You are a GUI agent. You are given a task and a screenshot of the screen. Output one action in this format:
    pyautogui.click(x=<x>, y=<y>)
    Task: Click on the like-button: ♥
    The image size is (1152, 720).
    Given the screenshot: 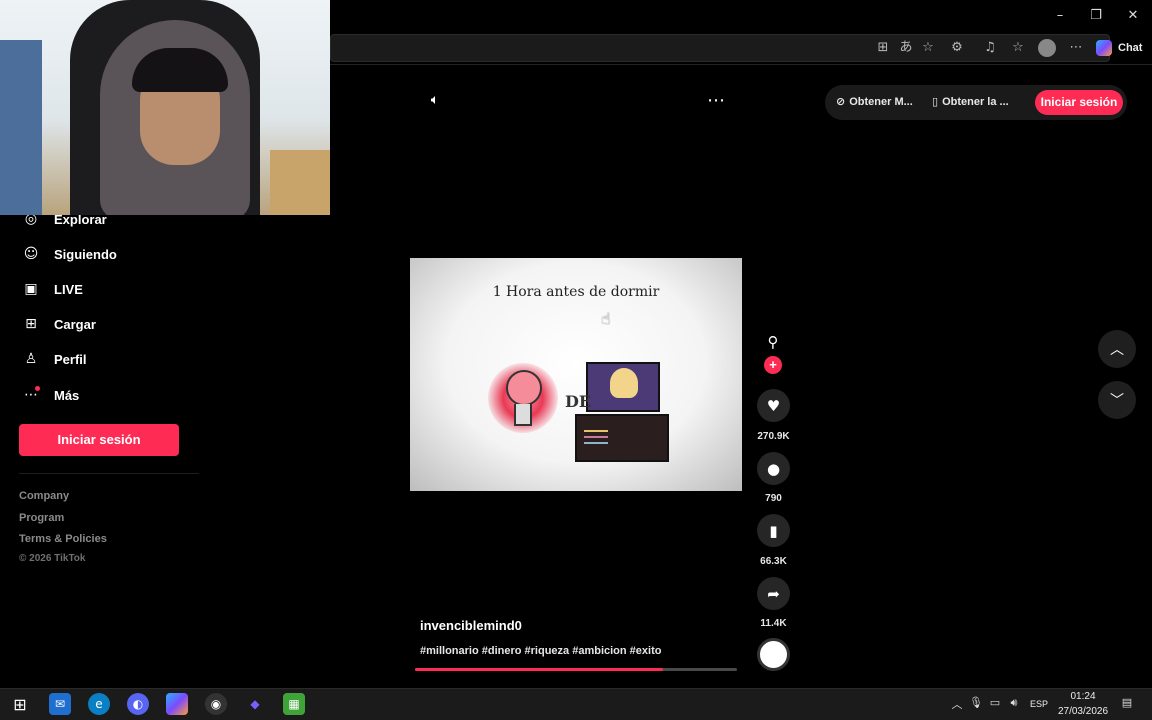 What is the action you would take?
    pyautogui.click(x=773, y=405)
    